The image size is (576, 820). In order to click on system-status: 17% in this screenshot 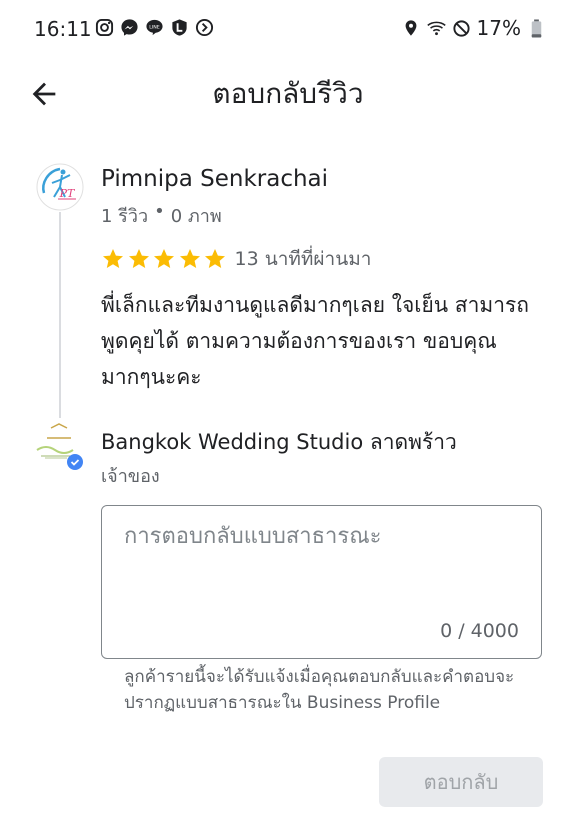, I will do `click(474, 28)`.